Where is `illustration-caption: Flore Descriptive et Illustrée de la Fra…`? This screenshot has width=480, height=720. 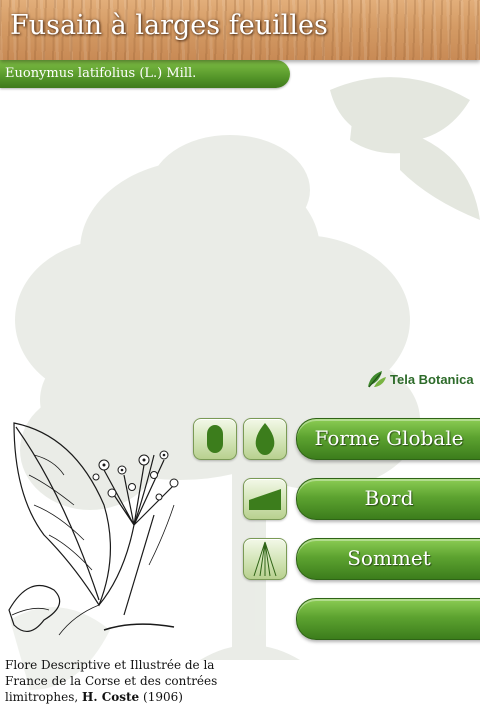
illustration-caption: Flore Descriptive et Illustrée de la Fra… is located at coordinates (125, 681).